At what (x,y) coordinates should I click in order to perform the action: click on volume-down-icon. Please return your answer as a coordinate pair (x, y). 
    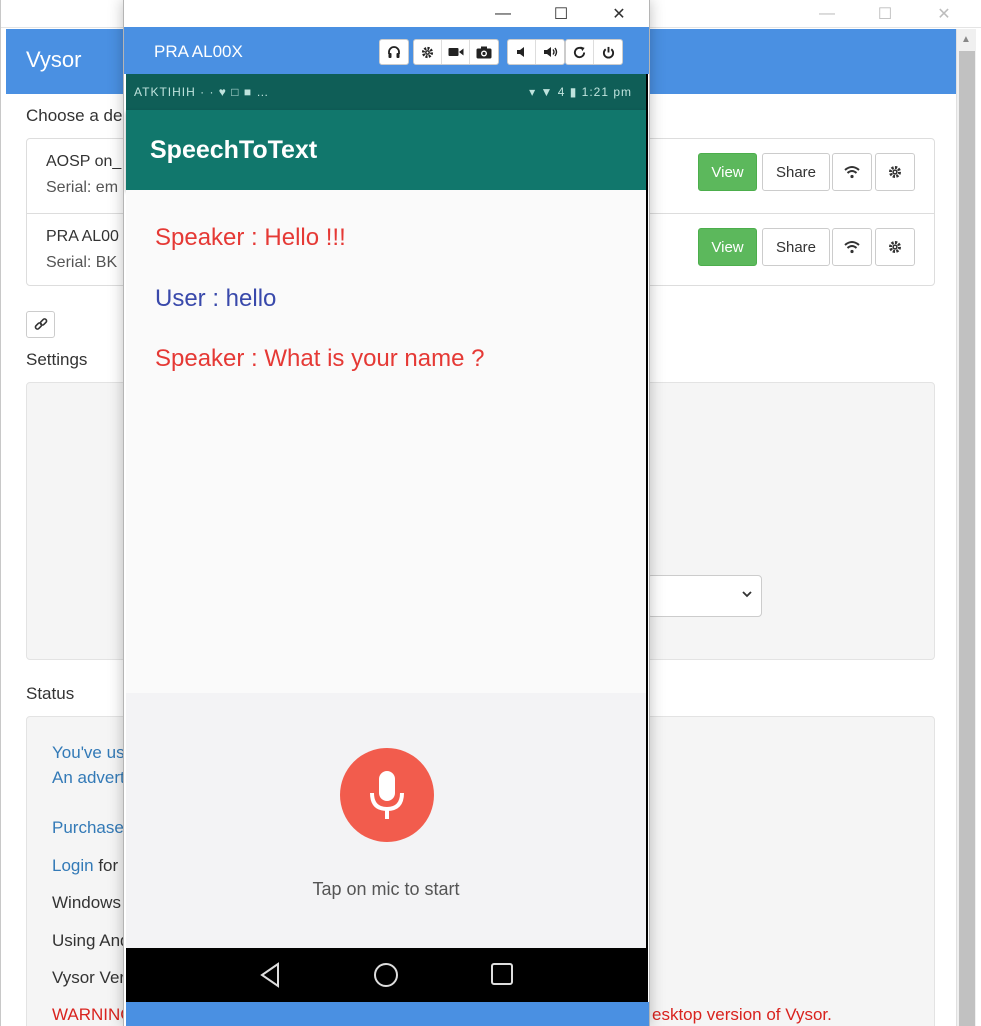
    Looking at the image, I should click on (520, 52).